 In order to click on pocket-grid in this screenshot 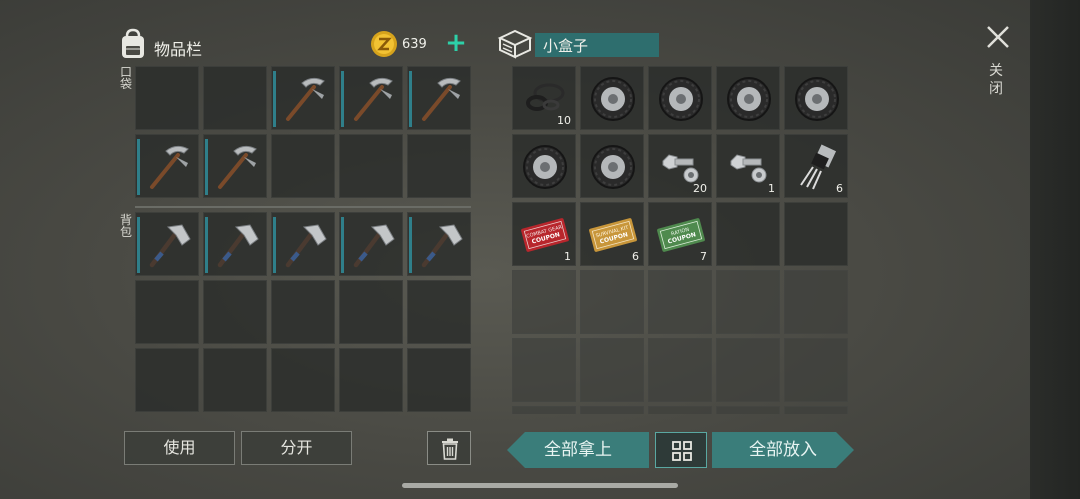, I will do `click(303, 132)`.